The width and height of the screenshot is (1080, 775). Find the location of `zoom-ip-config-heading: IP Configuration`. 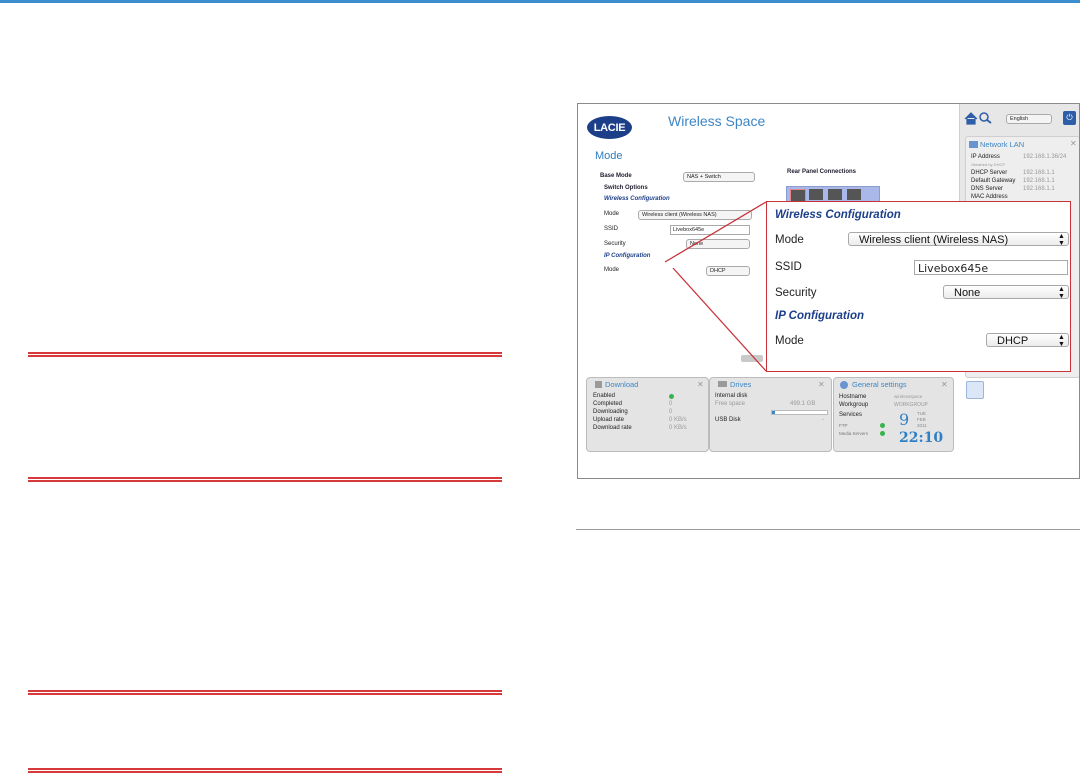

zoom-ip-config-heading: IP Configuration is located at coordinates (820, 316).